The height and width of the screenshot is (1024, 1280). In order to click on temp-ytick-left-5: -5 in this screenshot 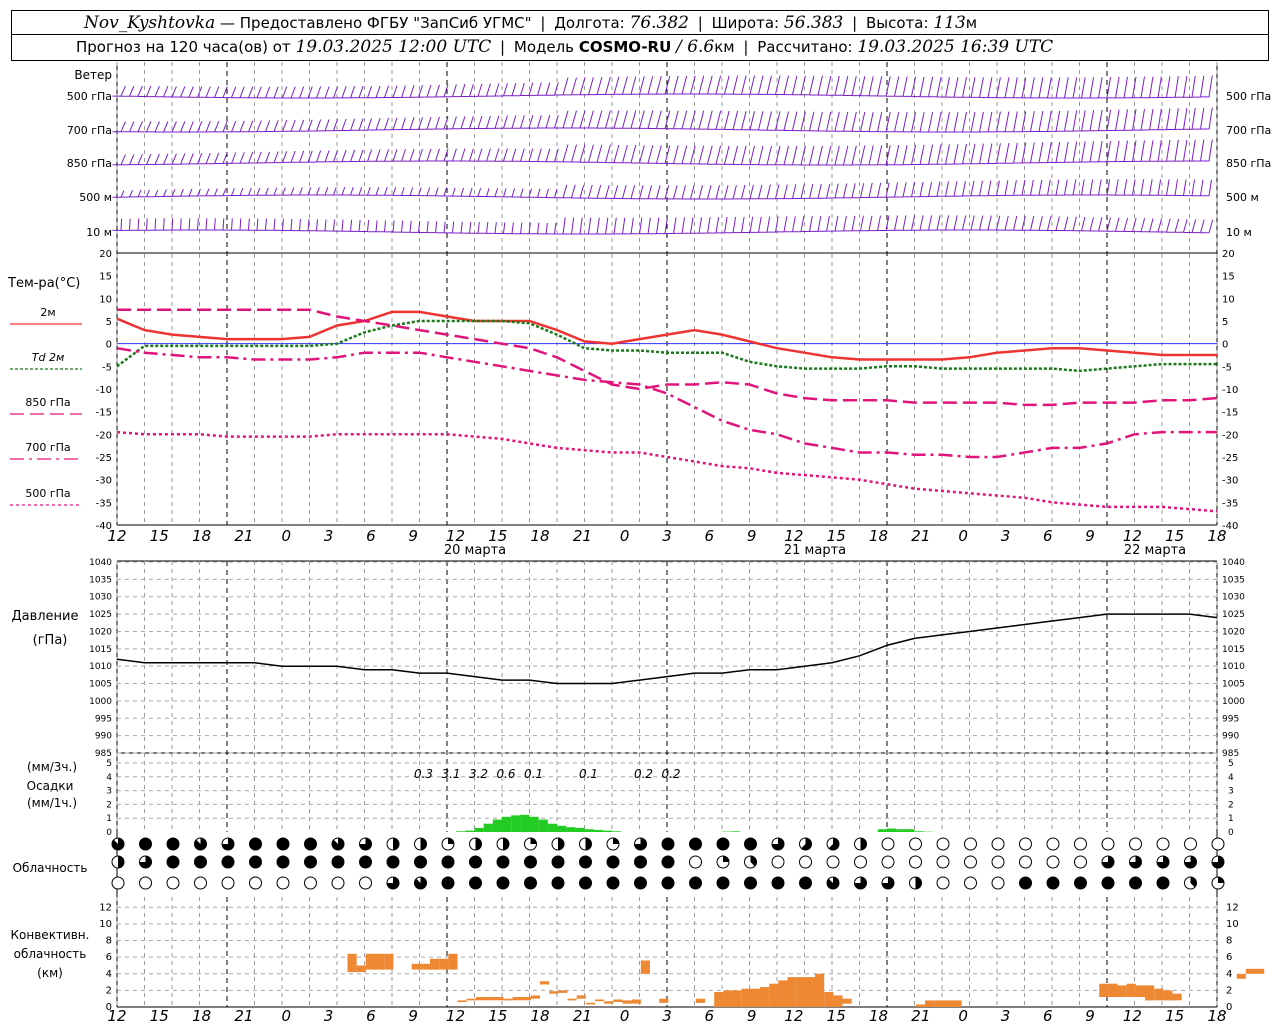, I will do `click(107, 367)`.